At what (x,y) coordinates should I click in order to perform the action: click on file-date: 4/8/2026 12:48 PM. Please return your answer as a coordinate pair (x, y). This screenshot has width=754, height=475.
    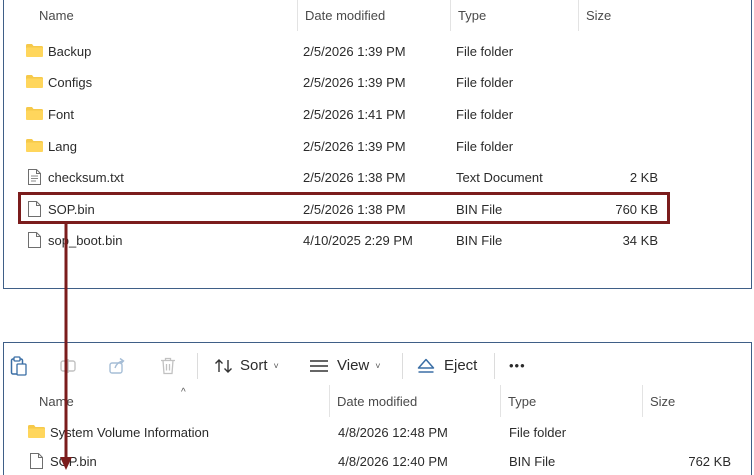
    Looking at the image, I should click on (393, 432).